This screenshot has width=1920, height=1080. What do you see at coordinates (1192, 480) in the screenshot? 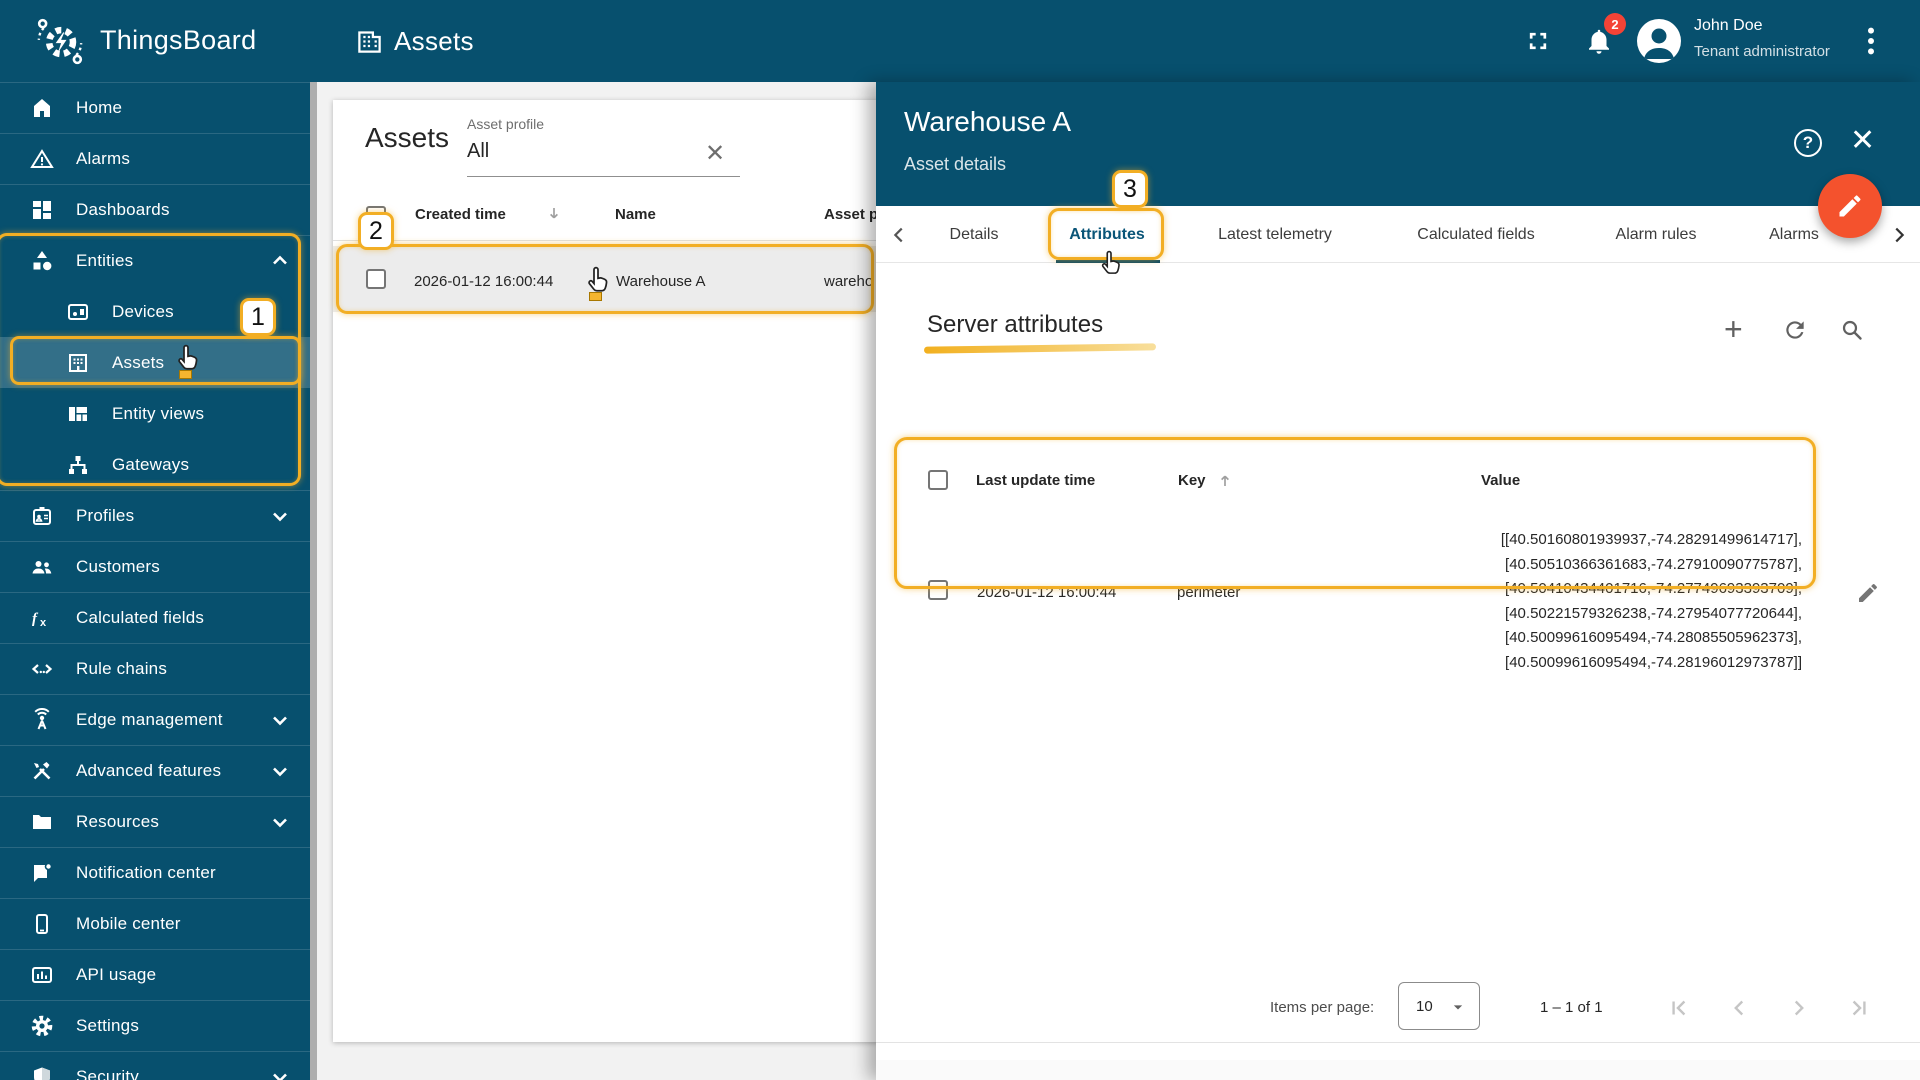
I see `column-header-key: Key` at bounding box center [1192, 480].